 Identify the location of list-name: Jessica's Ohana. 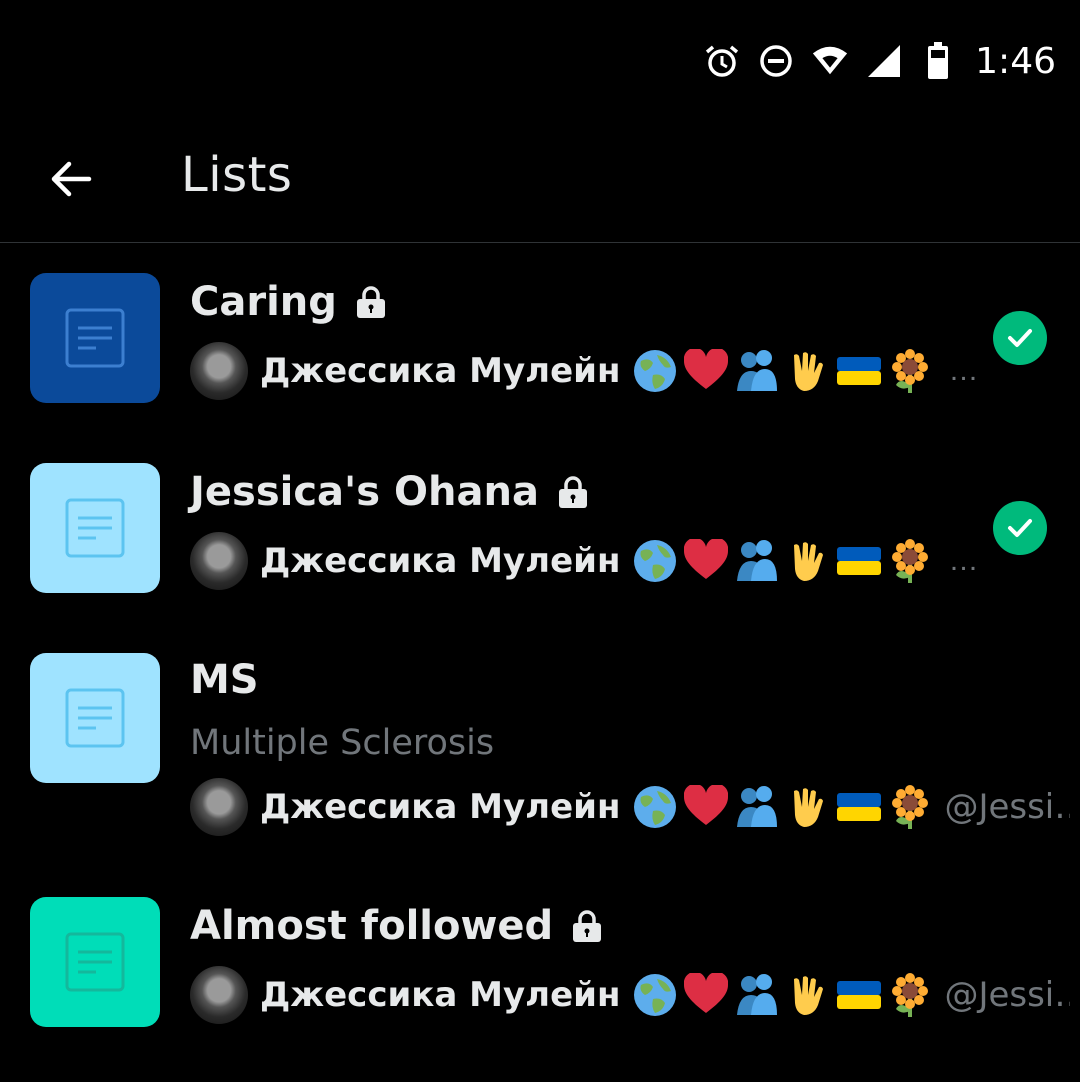
(390, 492).